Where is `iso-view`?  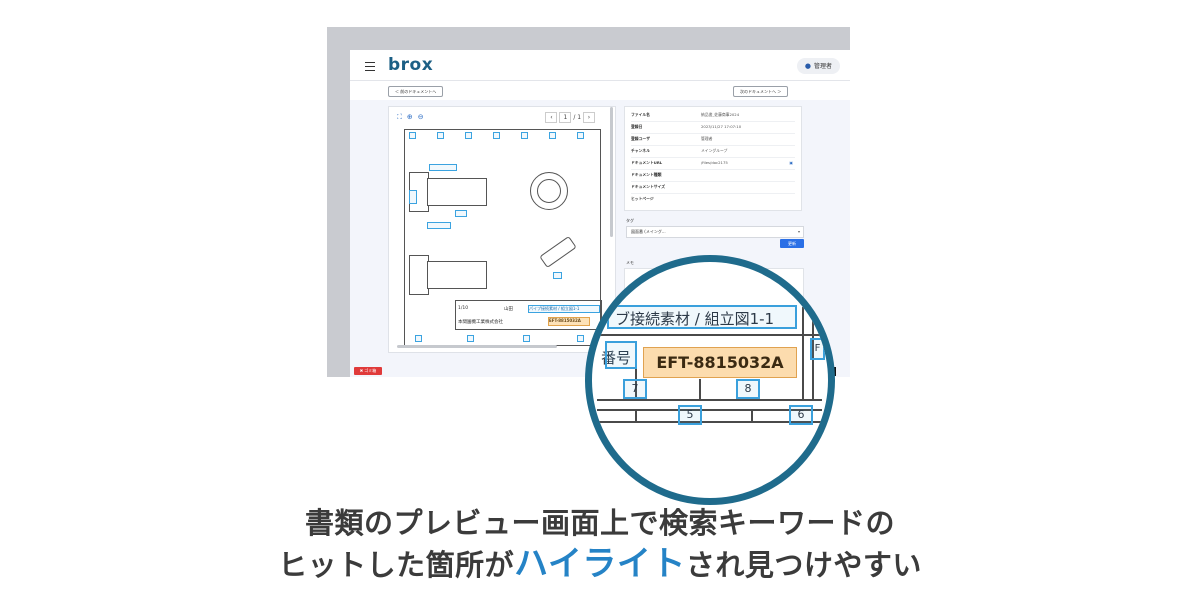 iso-view is located at coordinates (558, 252).